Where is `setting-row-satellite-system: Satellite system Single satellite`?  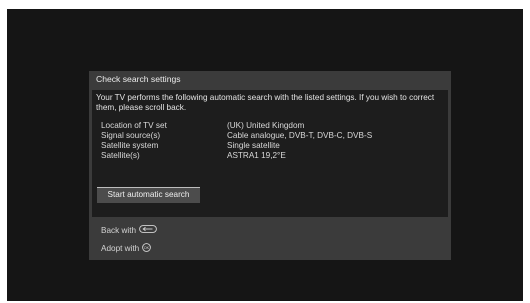
setting-row-satellite-system: Satellite system Single satellite is located at coordinates (236, 146).